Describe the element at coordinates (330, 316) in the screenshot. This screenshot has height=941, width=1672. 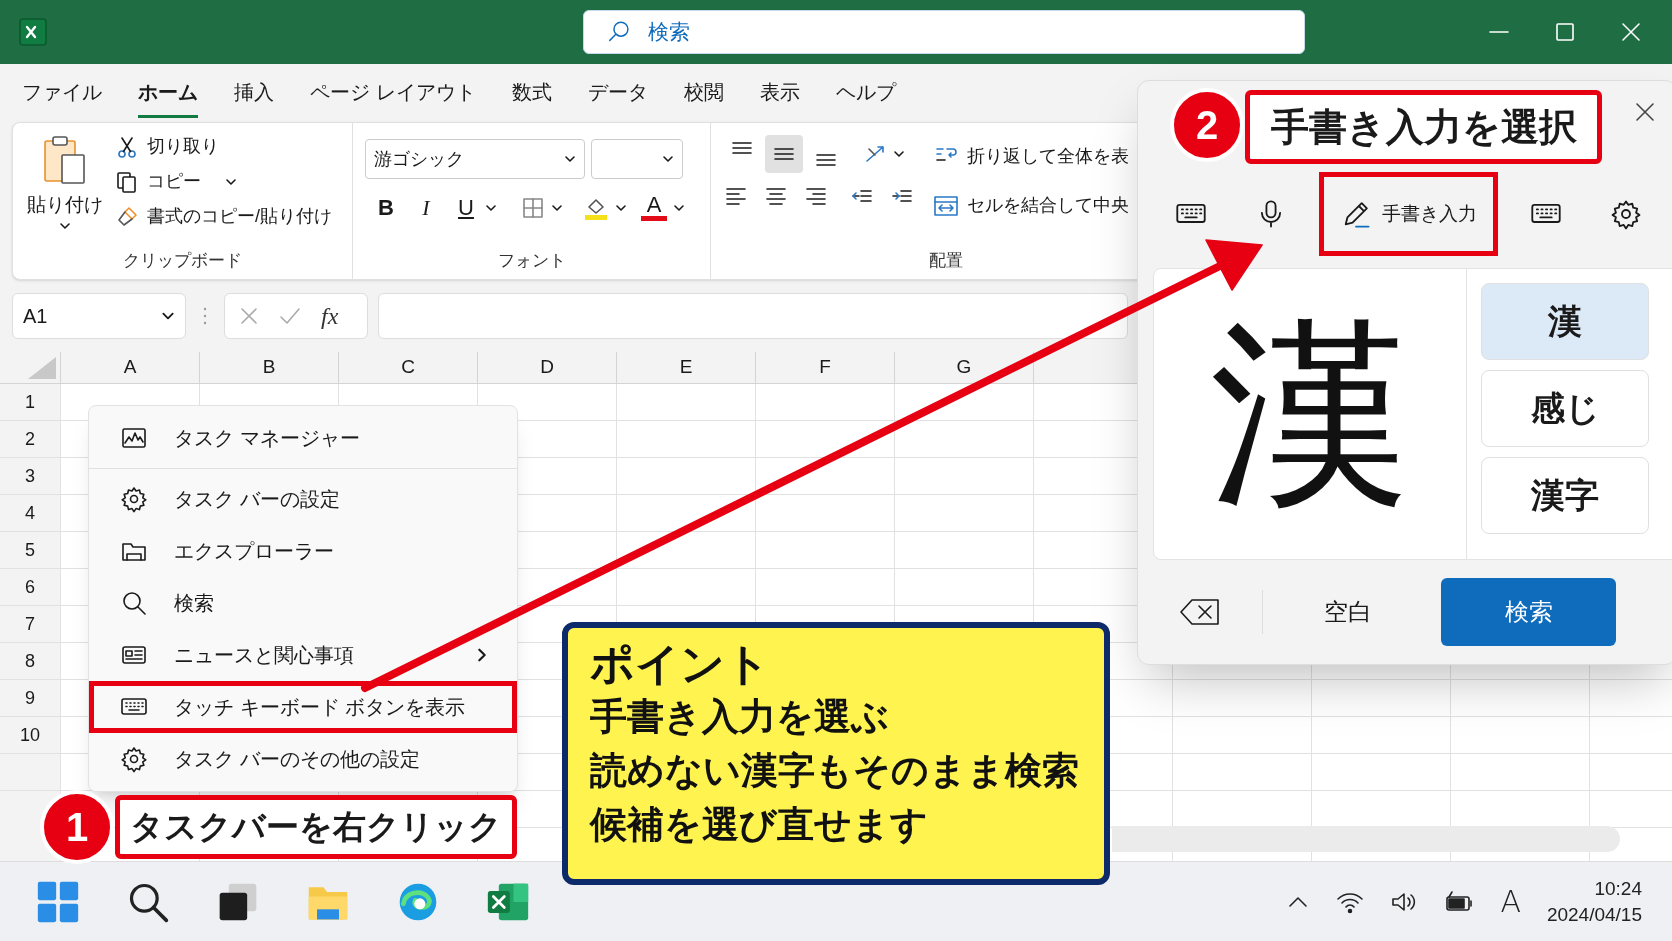
I see `insert-function-button: fx` at that location.